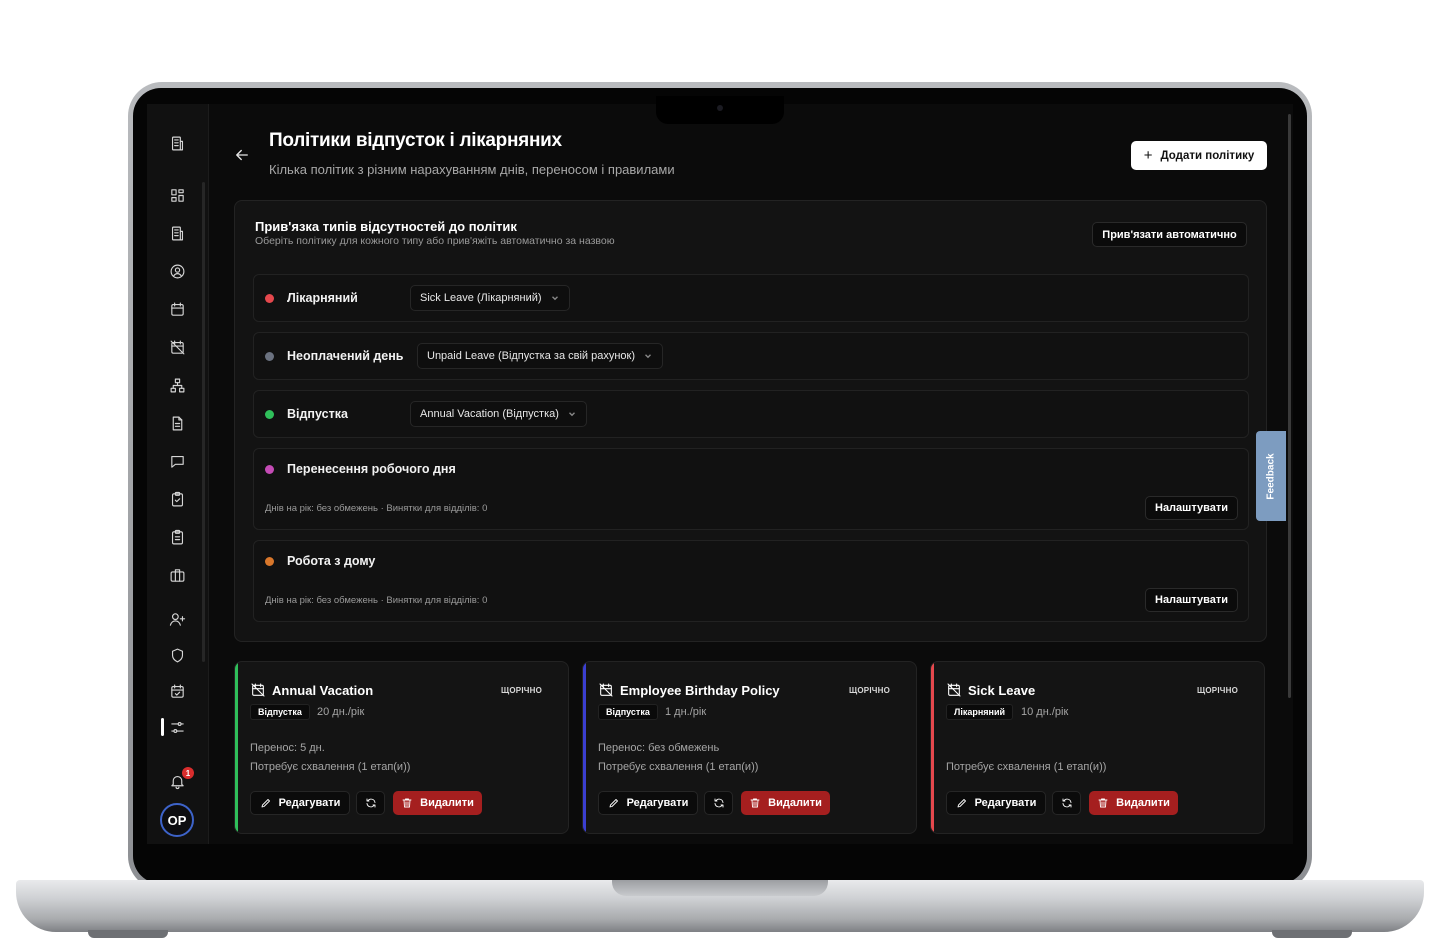 This screenshot has width=1440, height=949. Describe the element at coordinates (1289, 406) in the screenshot. I see `main-scrollbar` at that location.